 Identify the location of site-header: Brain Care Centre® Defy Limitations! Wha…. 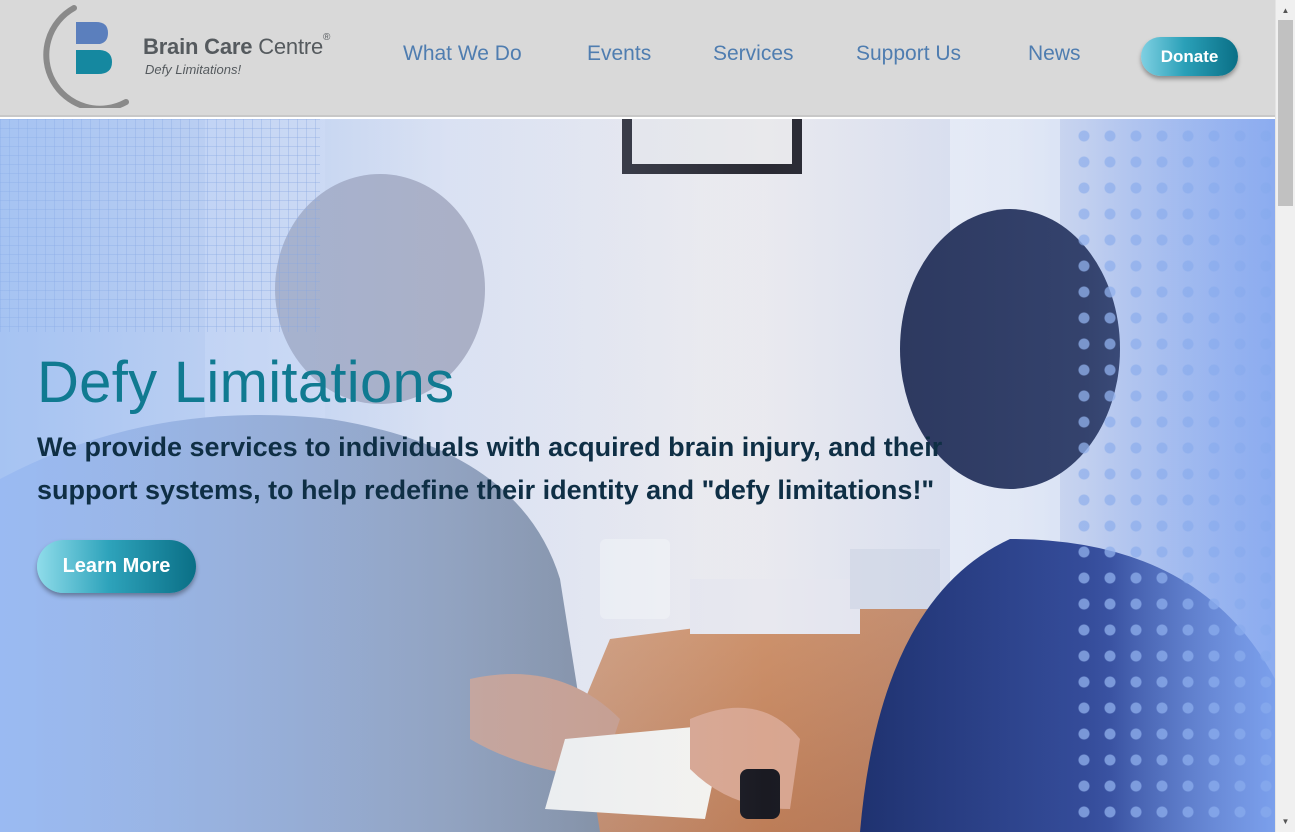
(637, 58).